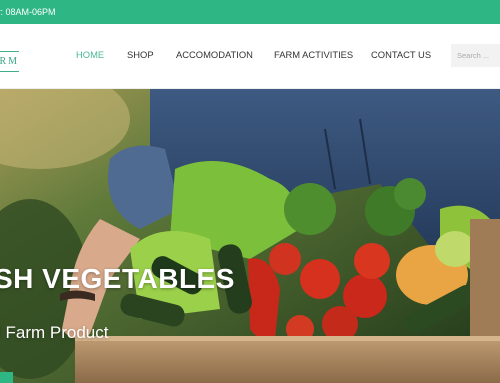 Image resolution: width=500 pixels, height=383 pixels. What do you see at coordinates (117, 278) in the screenshot?
I see `hero-title: SH VEGETABLES` at bounding box center [117, 278].